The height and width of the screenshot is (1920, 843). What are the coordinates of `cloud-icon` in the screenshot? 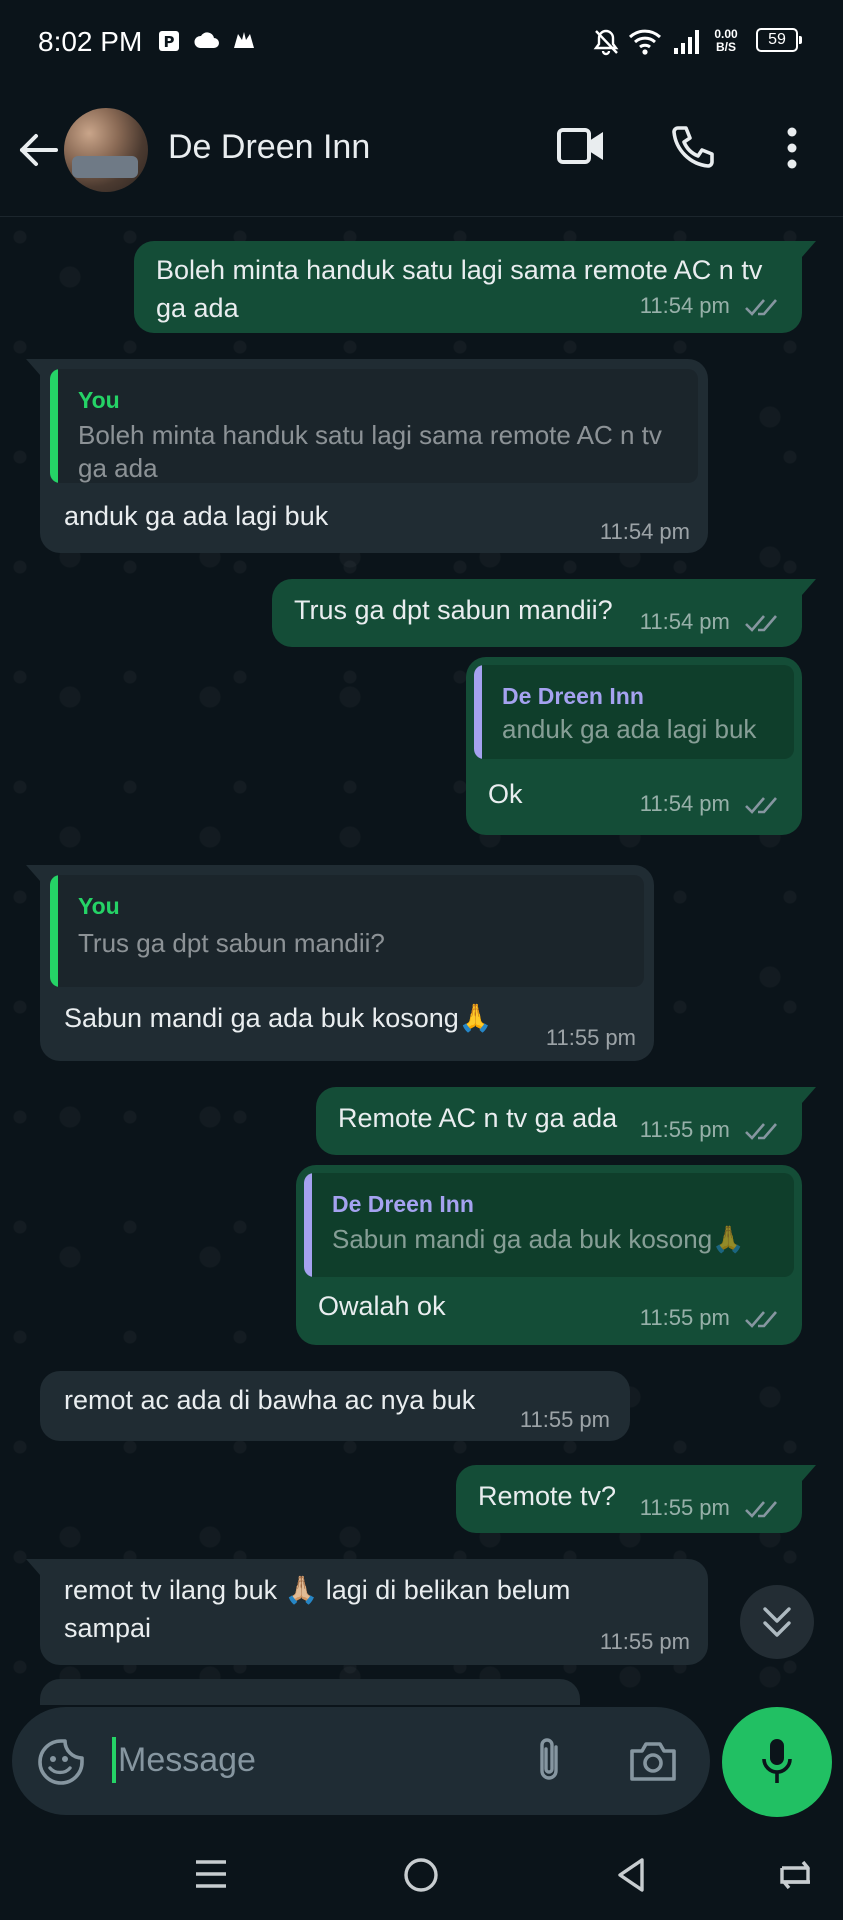 It's located at (206, 40).